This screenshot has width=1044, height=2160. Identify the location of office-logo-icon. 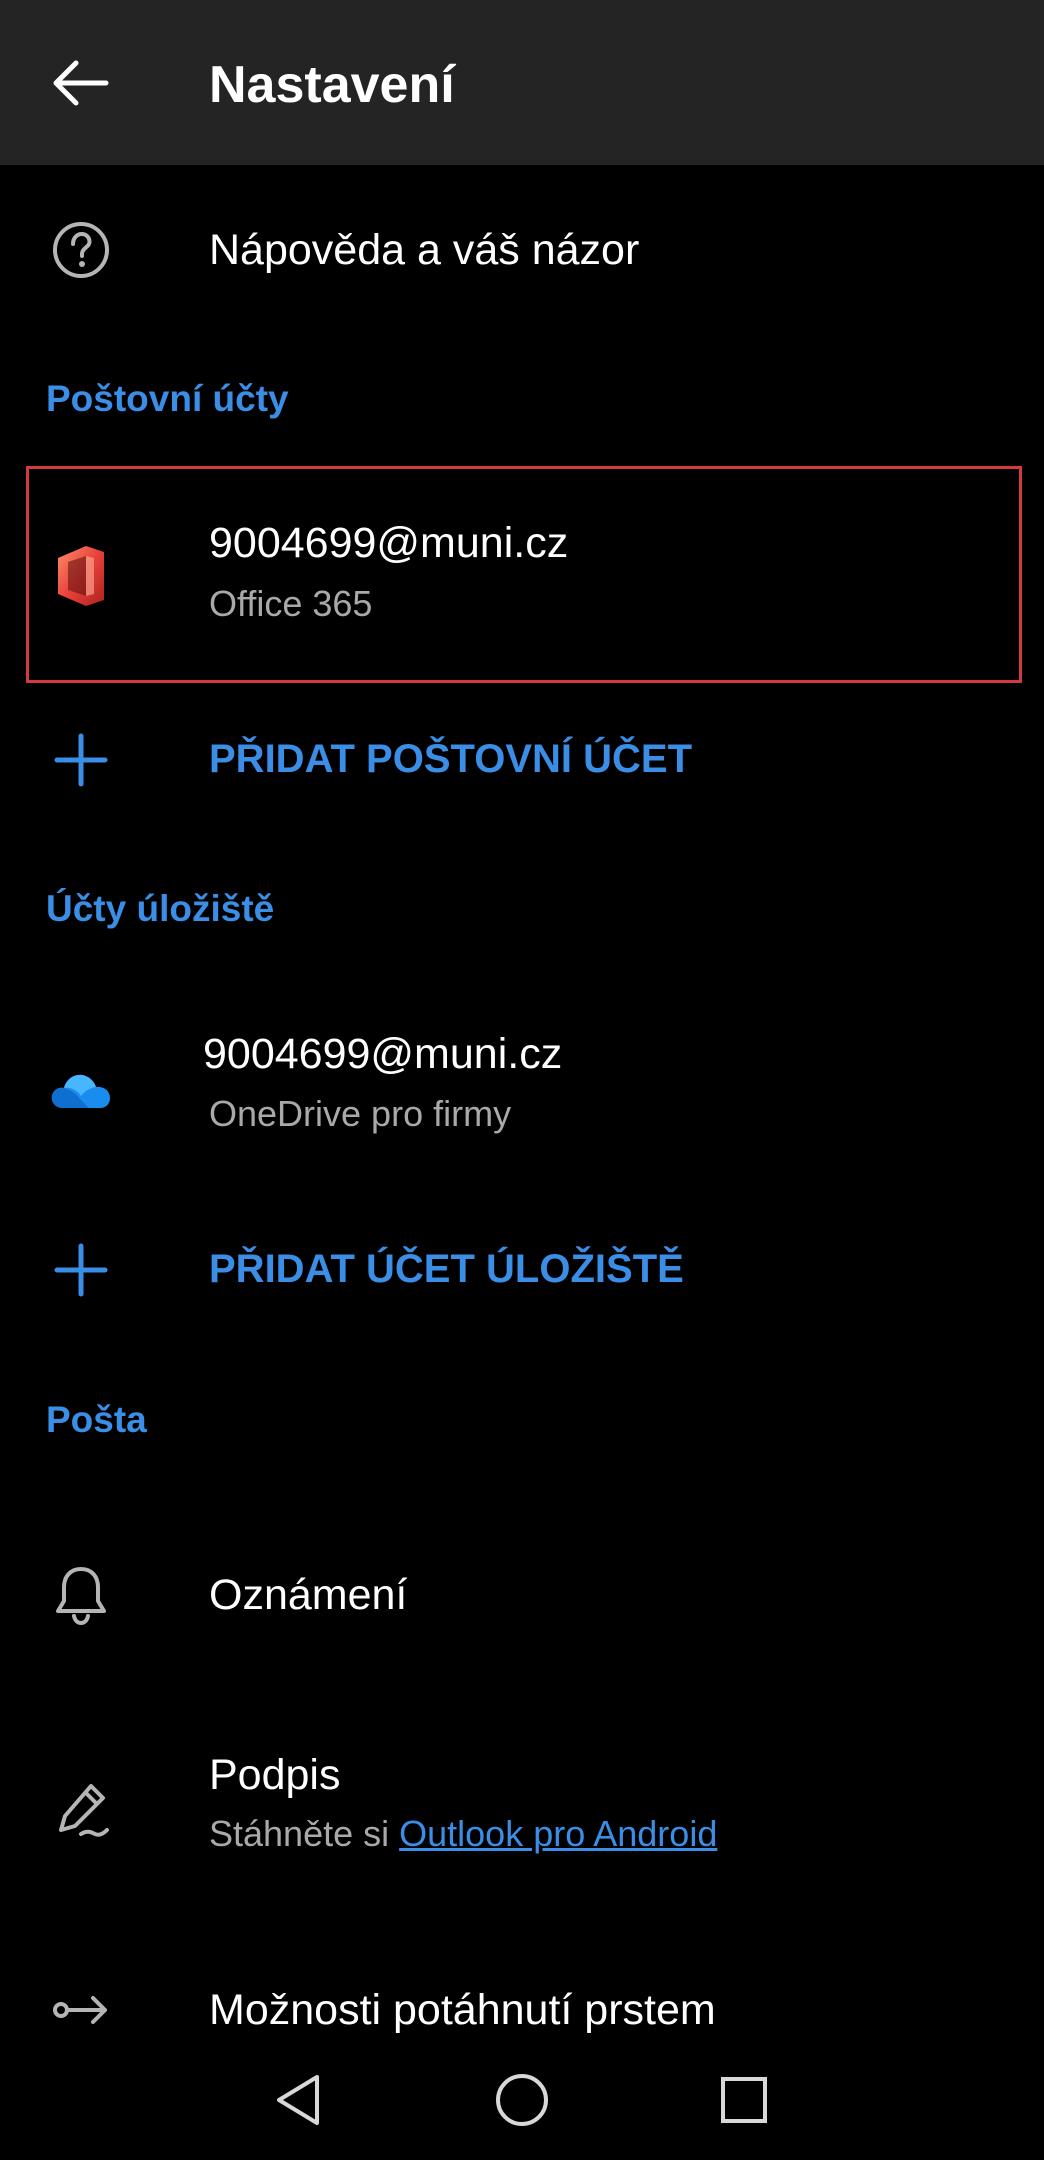
(81, 576).